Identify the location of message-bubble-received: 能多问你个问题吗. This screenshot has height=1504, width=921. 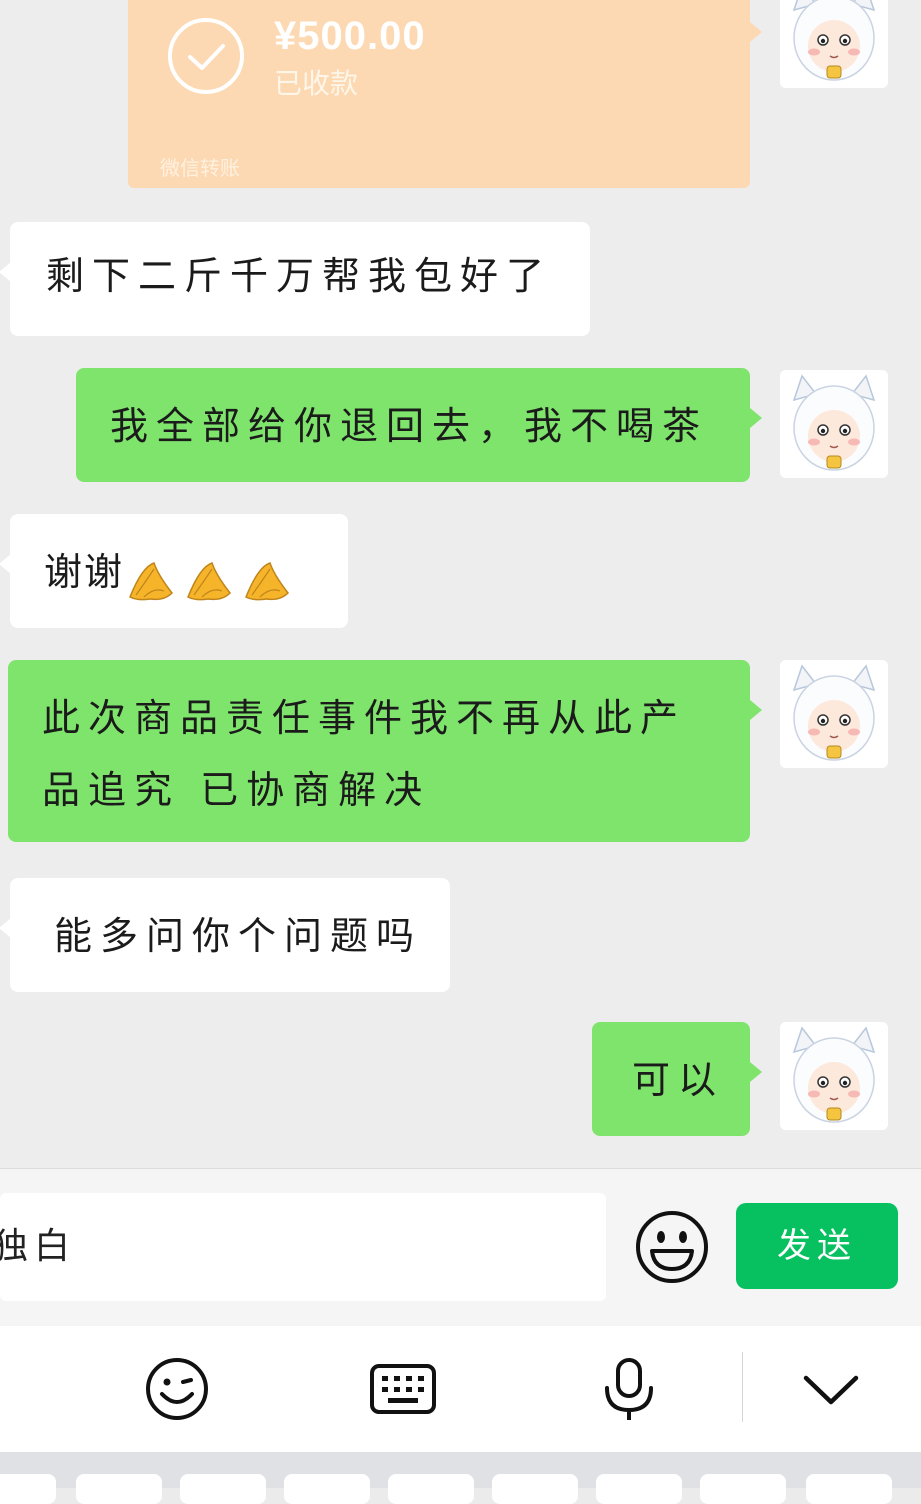
(225, 935).